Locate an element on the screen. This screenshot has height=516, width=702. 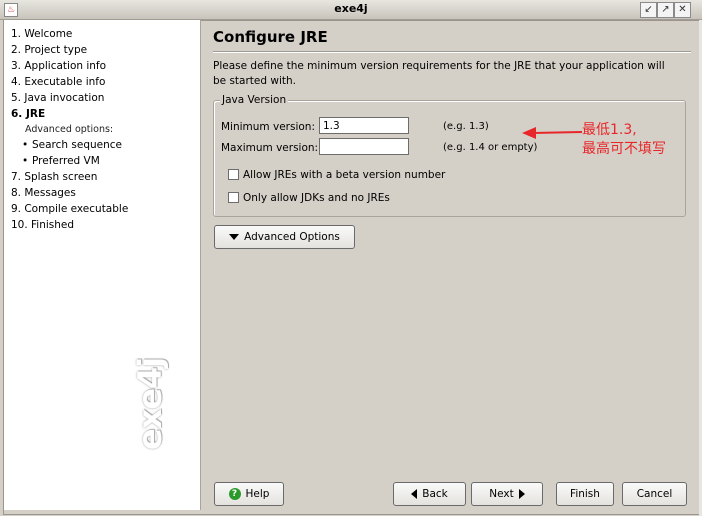
advanced-options-heading: Advanced options: is located at coordinates (69, 129).